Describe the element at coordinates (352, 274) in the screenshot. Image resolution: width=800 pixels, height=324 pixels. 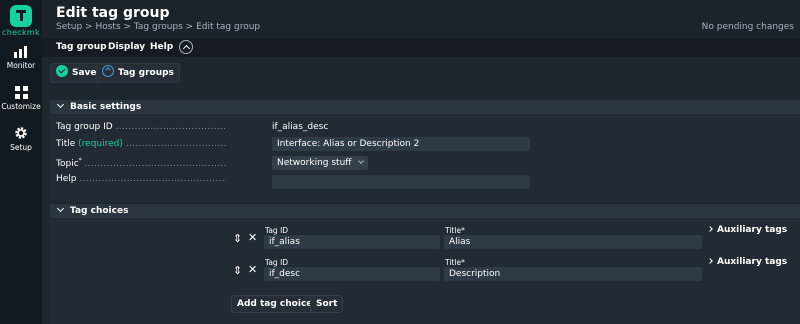
I see `tag-id-field: if_desc` at that location.